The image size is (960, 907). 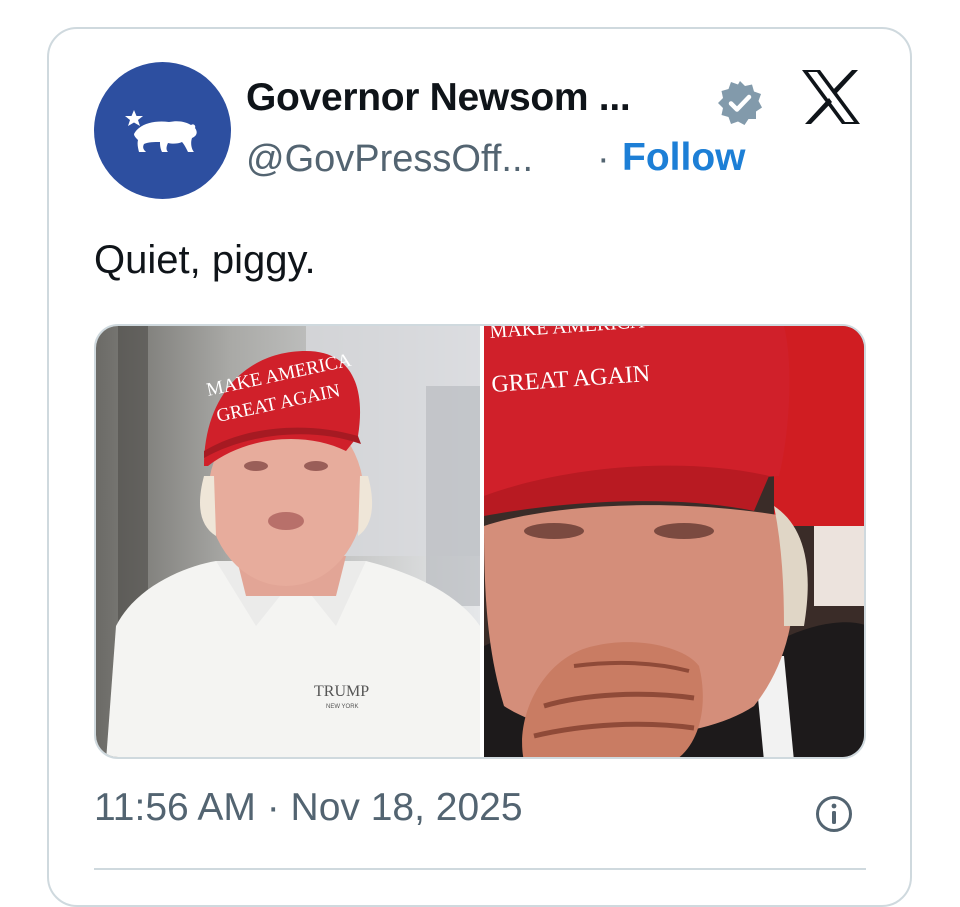 What do you see at coordinates (341, 691) in the screenshot?
I see `left-shirt-logo: TRUMP` at bounding box center [341, 691].